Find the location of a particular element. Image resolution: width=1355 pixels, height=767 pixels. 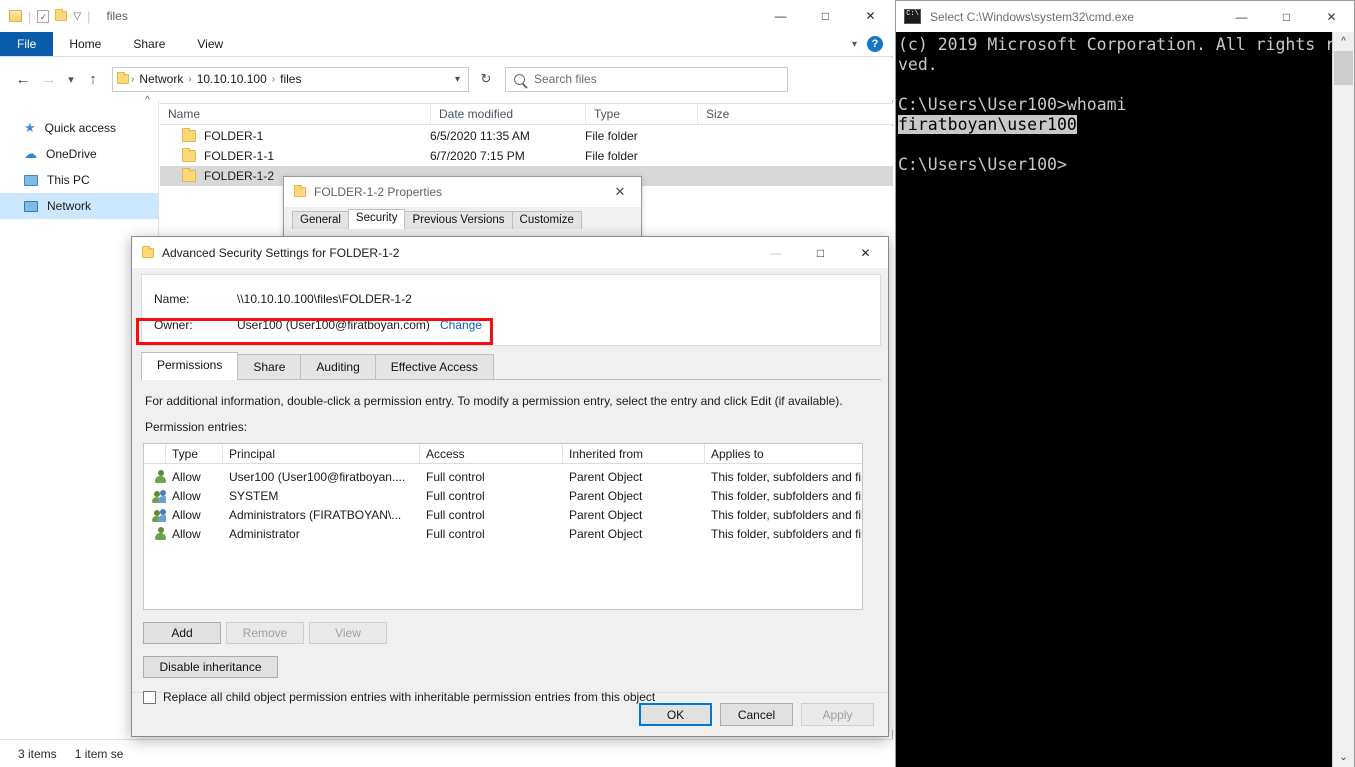

cmd-scrollbar: ^ ⌄ is located at coordinates (1343, 399).